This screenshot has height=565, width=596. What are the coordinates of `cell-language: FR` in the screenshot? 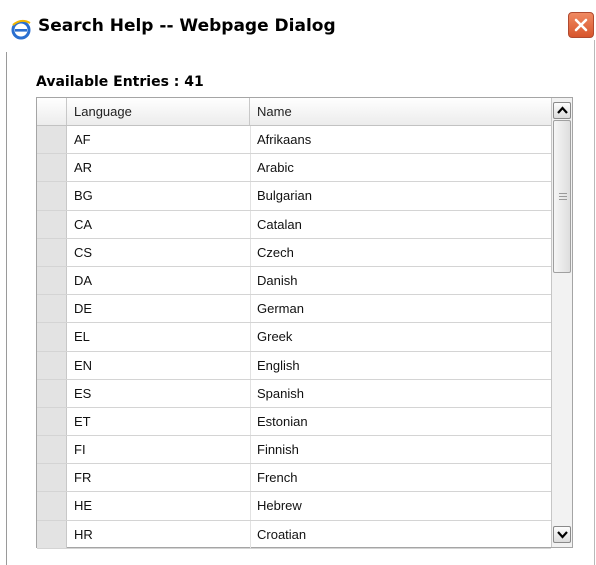 It's located at (83, 478).